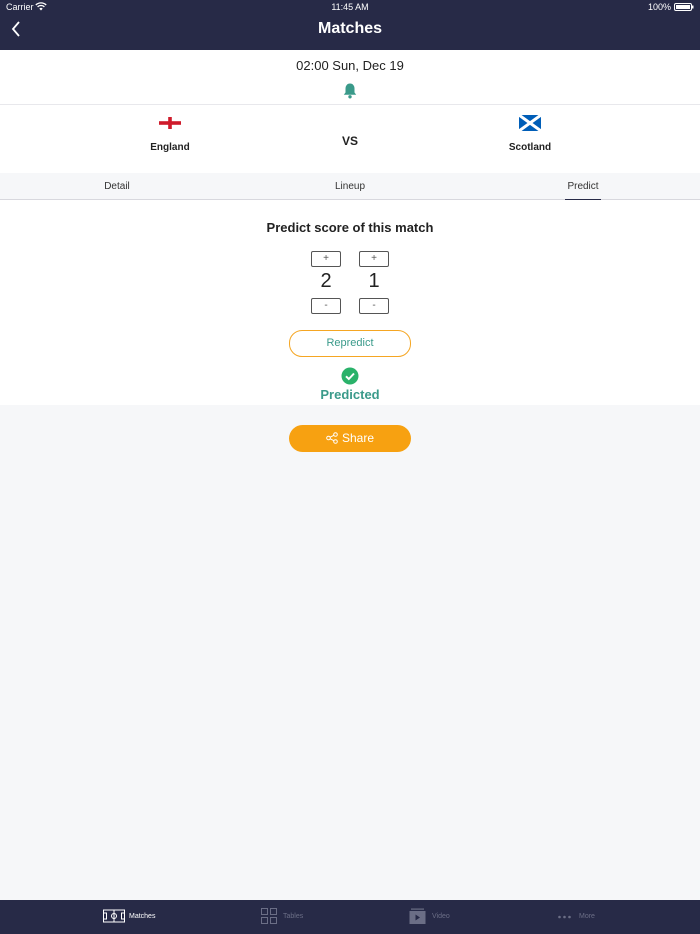  I want to click on tabbar-more: More, so click(587, 917).